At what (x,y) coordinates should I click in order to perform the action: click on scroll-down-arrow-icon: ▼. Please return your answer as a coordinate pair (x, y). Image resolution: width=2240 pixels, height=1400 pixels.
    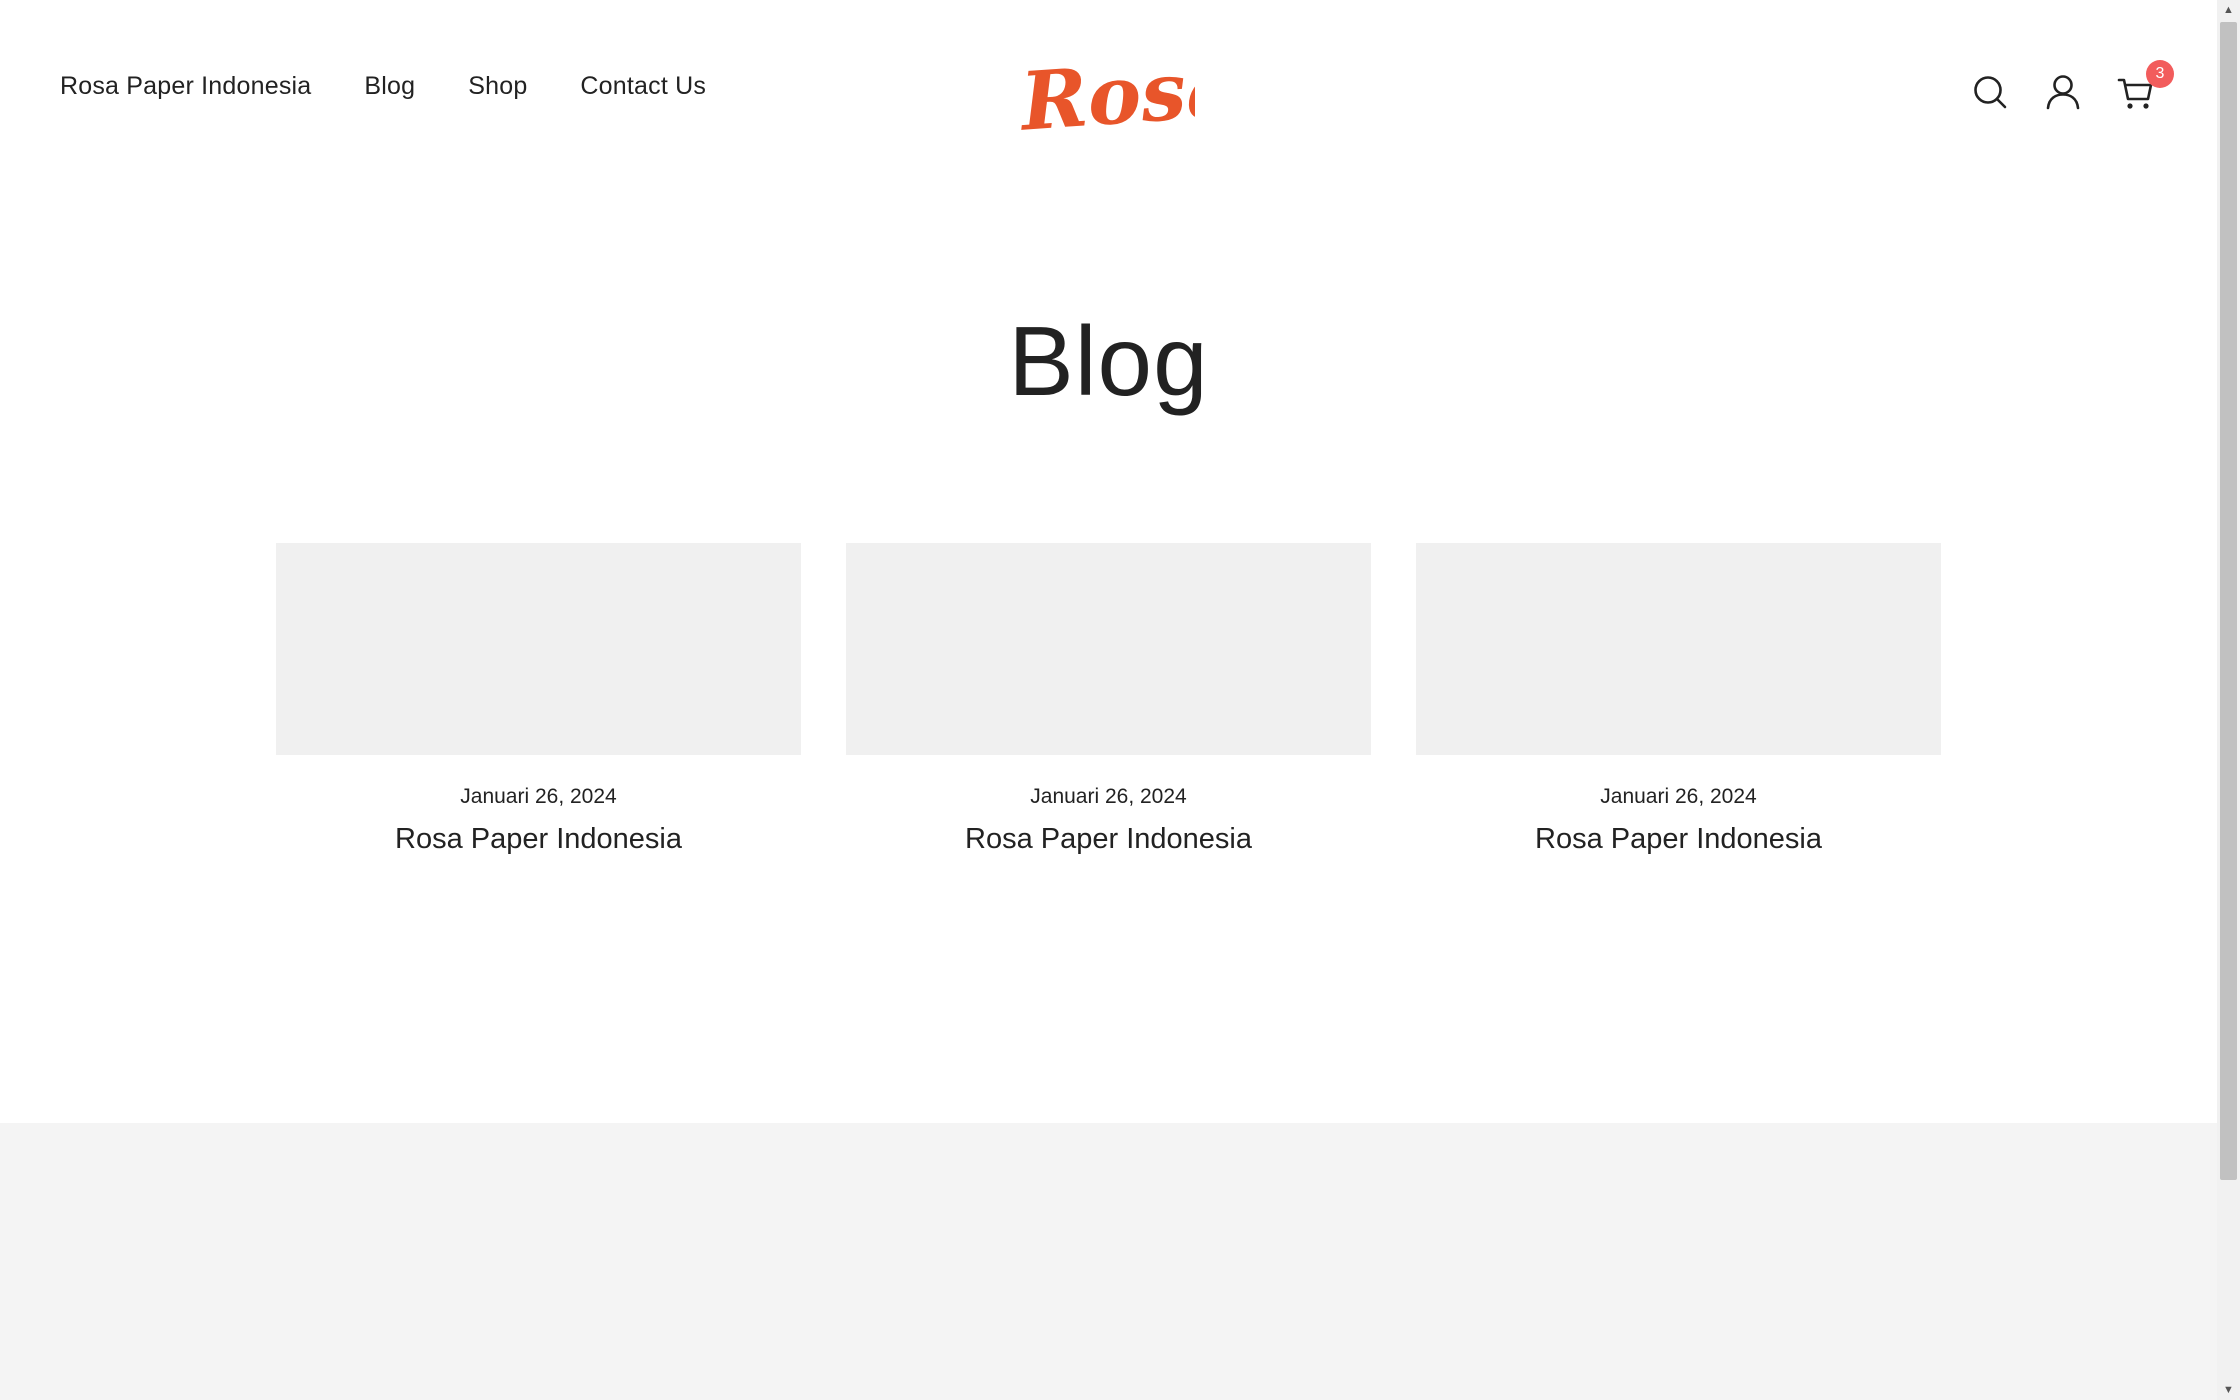
    Looking at the image, I should click on (2228, 1390).